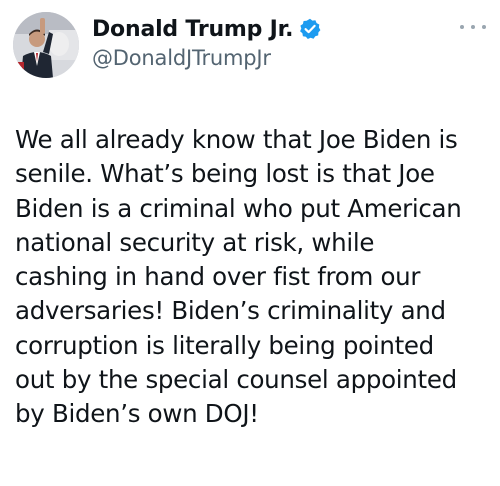 The height and width of the screenshot is (486, 500). What do you see at coordinates (224, 345) in the screenshot?
I see `tweet-text-line: corruption is literally being pointed` at bounding box center [224, 345].